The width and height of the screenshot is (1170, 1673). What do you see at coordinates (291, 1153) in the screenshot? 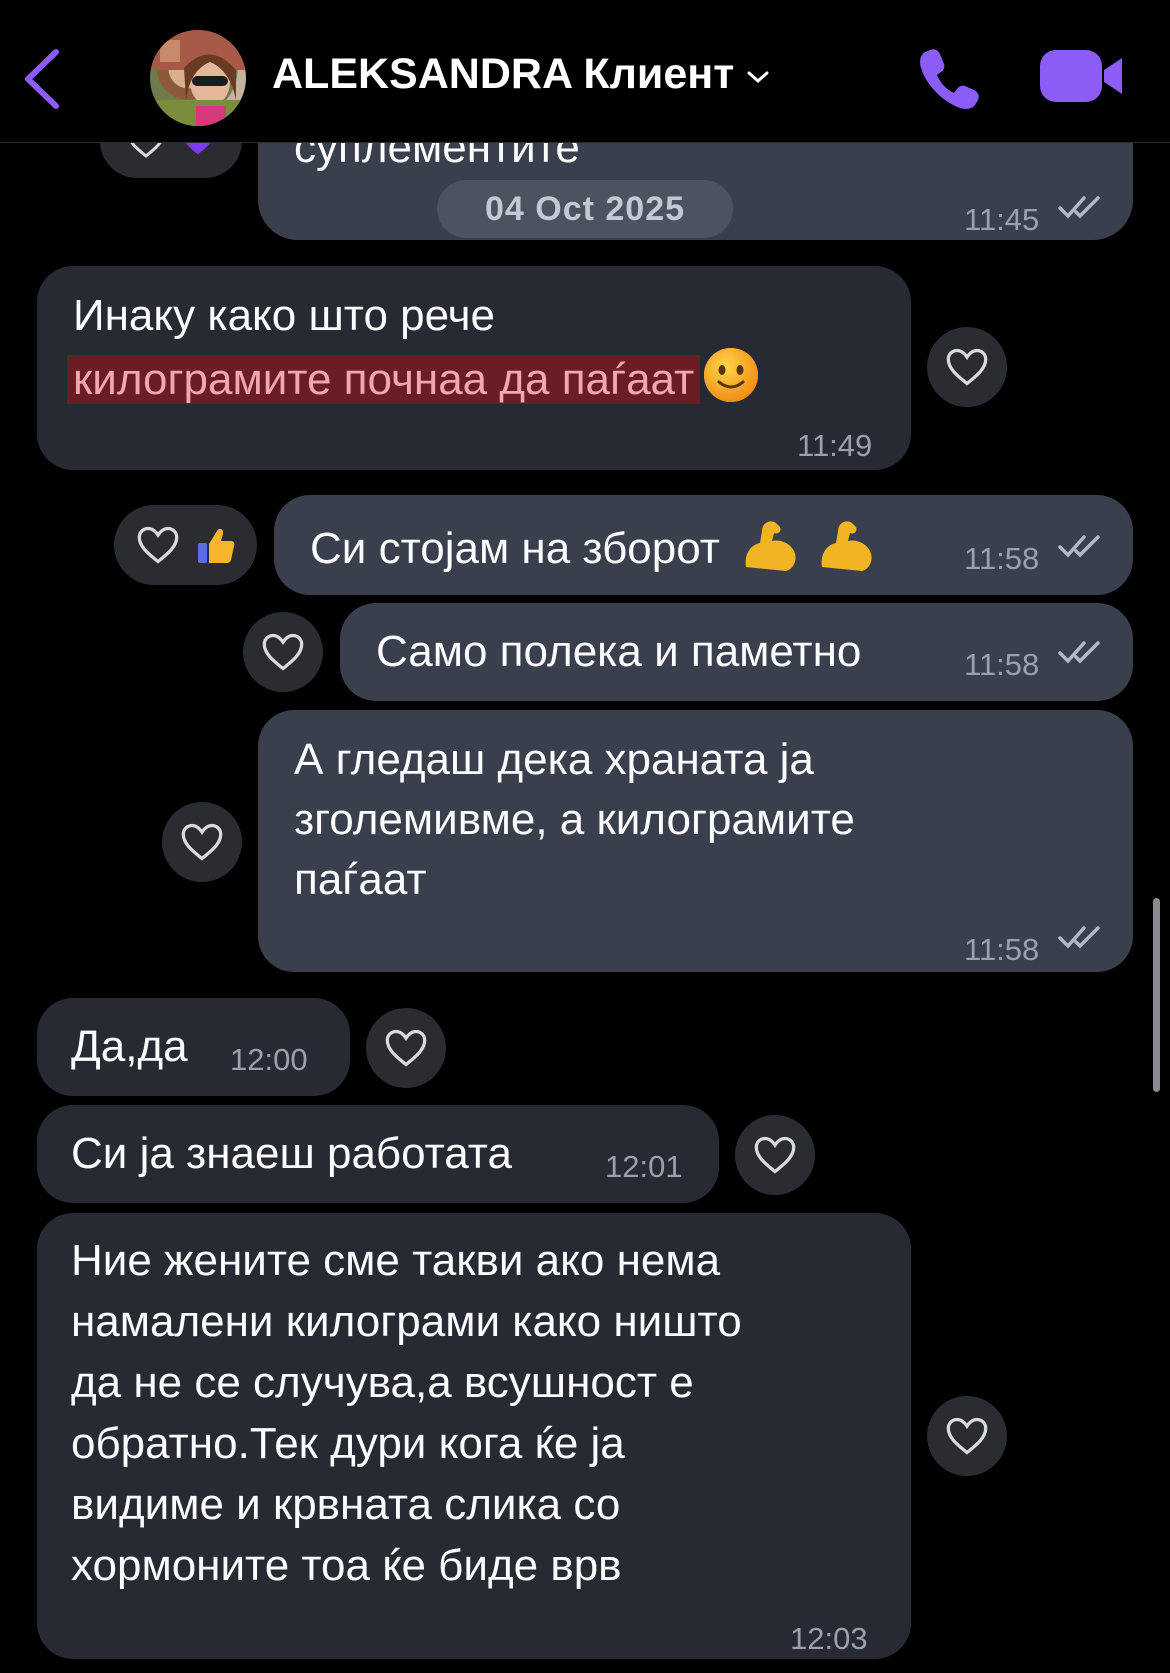
I see `message-text: Си ја знаеш работата` at bounding box center [291, 1153].